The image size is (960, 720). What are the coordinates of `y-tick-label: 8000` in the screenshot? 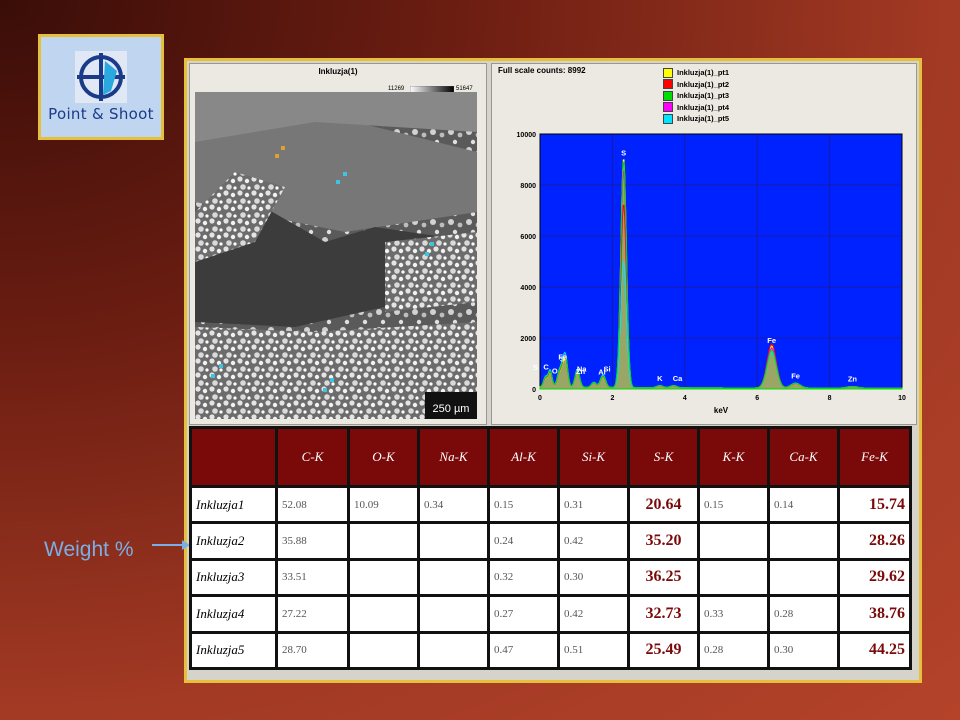 It's located at (528, 186).